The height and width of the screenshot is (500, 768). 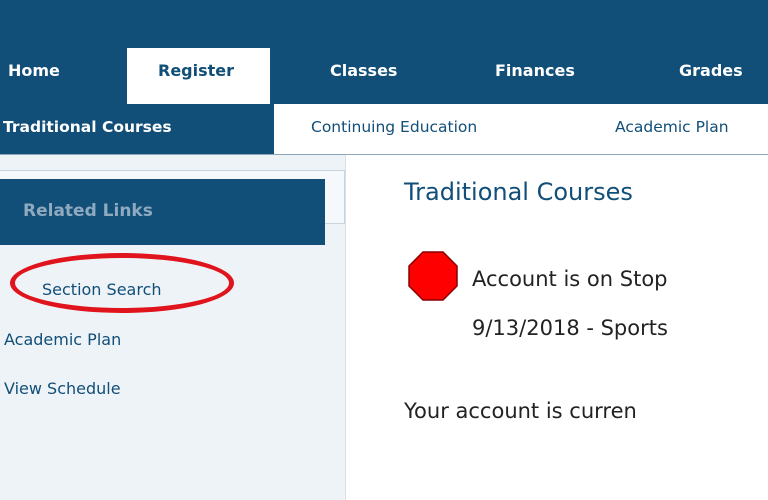 What do you see at coordinates (570, 279) in the screenshot?
I see `stop-notice-text: Account is on Stop` at bounding box center [570, 279].